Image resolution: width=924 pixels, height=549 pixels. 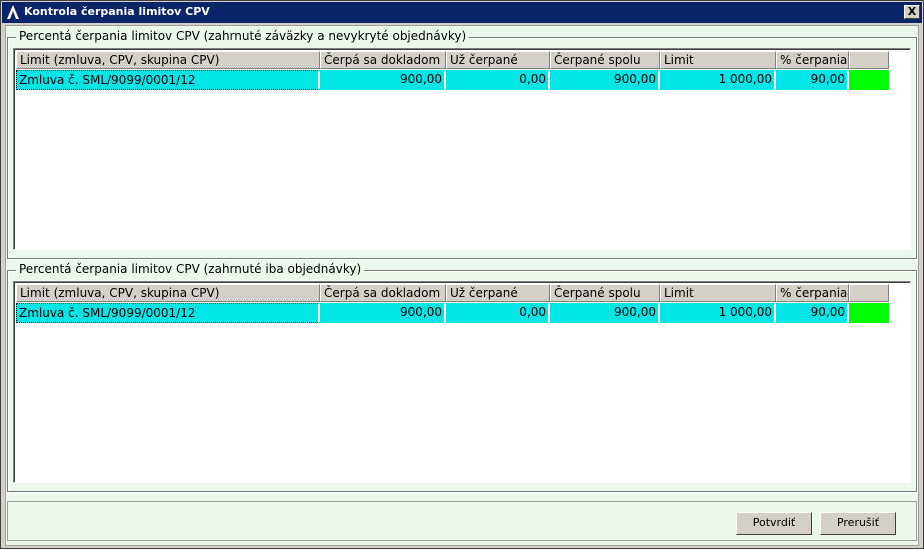 What do you see at coordinates (13, 12) in the screenshot?
I see `app-logo-icon` at bounding box center [13, 12].